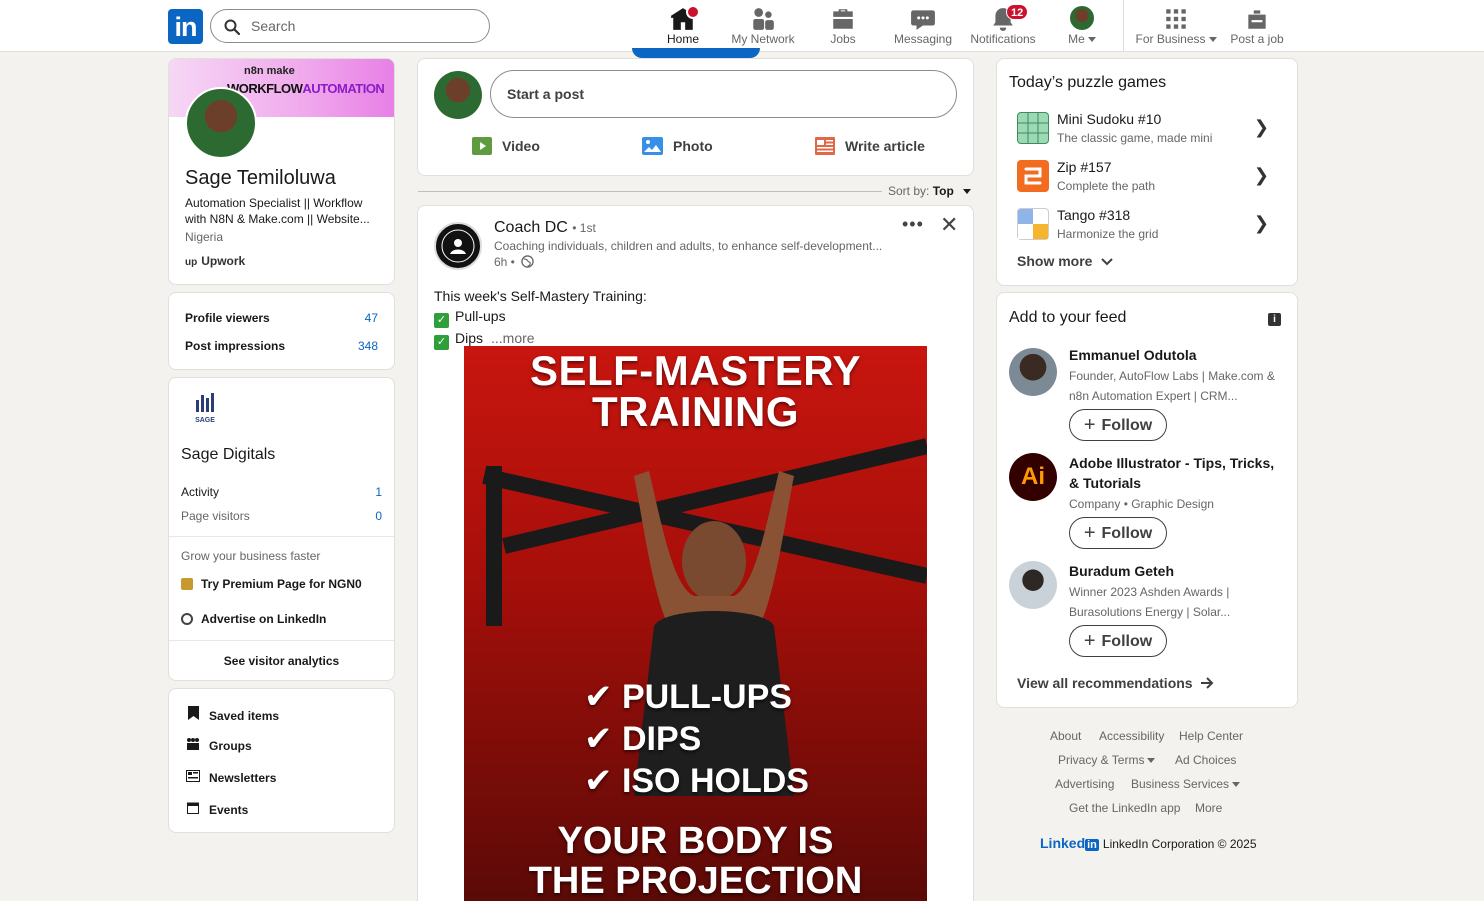  What do you see at coordinates (1033, 477) in the screenshot?
I see `adobe-illustrator-logo: Ai` at bounding box center [1033, 477].